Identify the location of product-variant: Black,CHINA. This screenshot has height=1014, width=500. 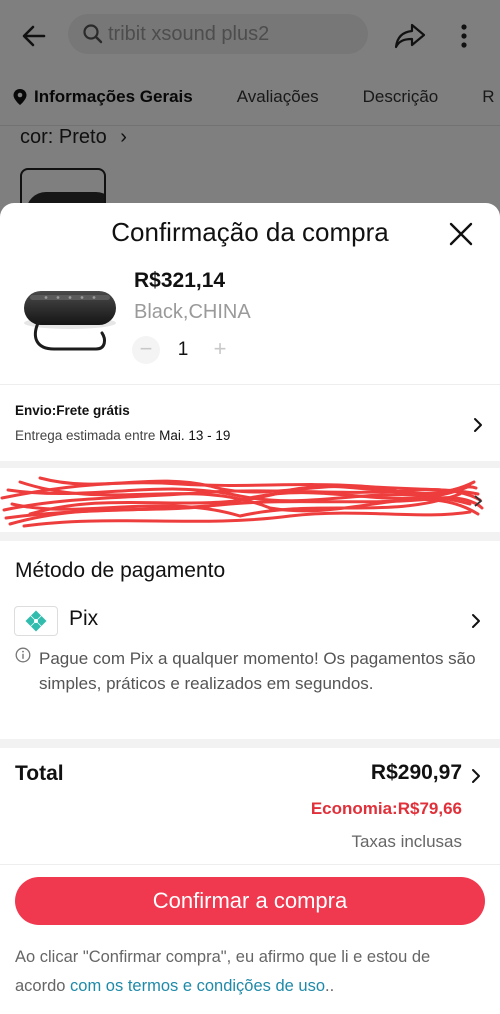
(192, 312).